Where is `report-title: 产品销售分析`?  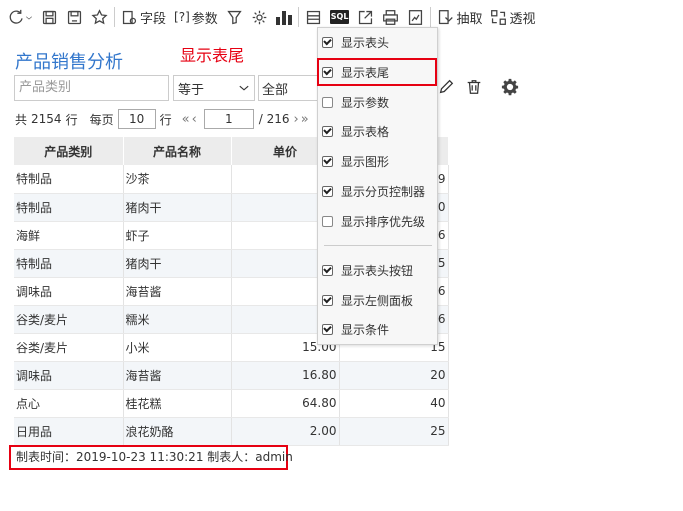
report-title: 产品销售分析 is located at coordinates (69, 62).